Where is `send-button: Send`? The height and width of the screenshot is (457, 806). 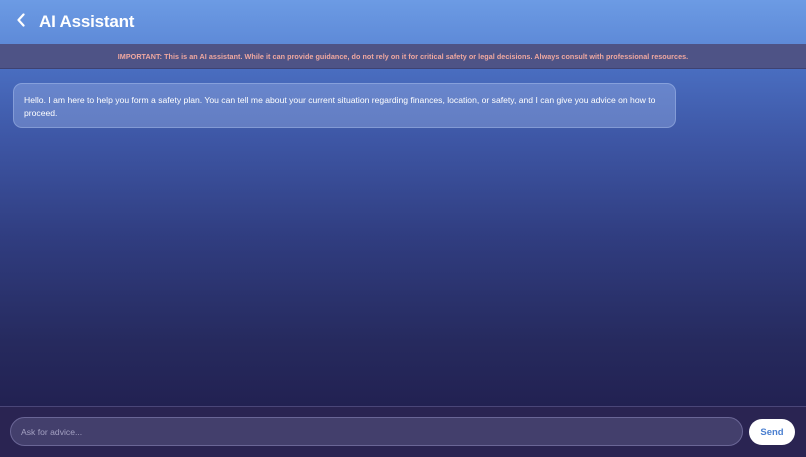
send-button: Send is located at coordinates (772, 432).